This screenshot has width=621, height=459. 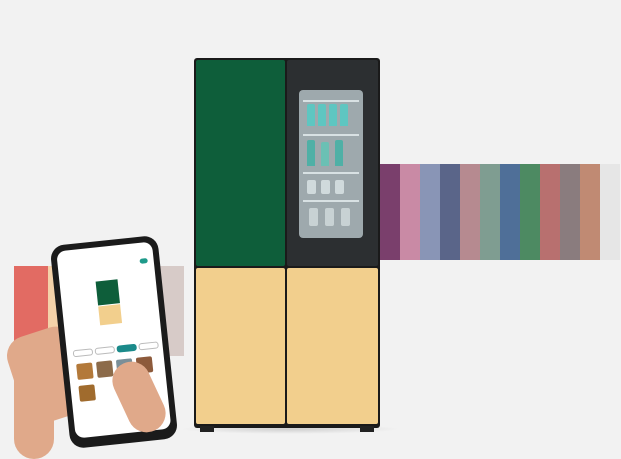 What do you see at coordinates (240, 346) in the screenshot?
I see `fridge-door-bottom-left` at bounding box center [240, 346].